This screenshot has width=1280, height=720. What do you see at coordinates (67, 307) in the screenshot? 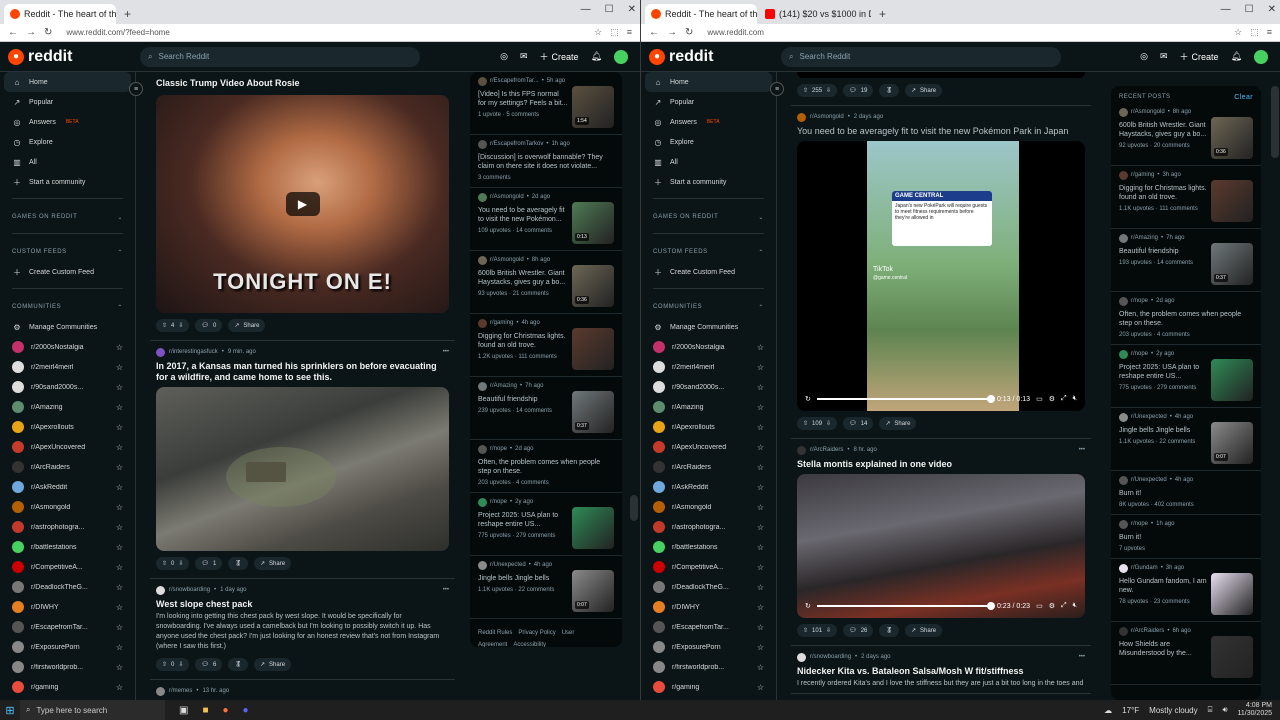
I see `section-communities: COMMUNITIES ⌃` at bounding box center [67, 307].